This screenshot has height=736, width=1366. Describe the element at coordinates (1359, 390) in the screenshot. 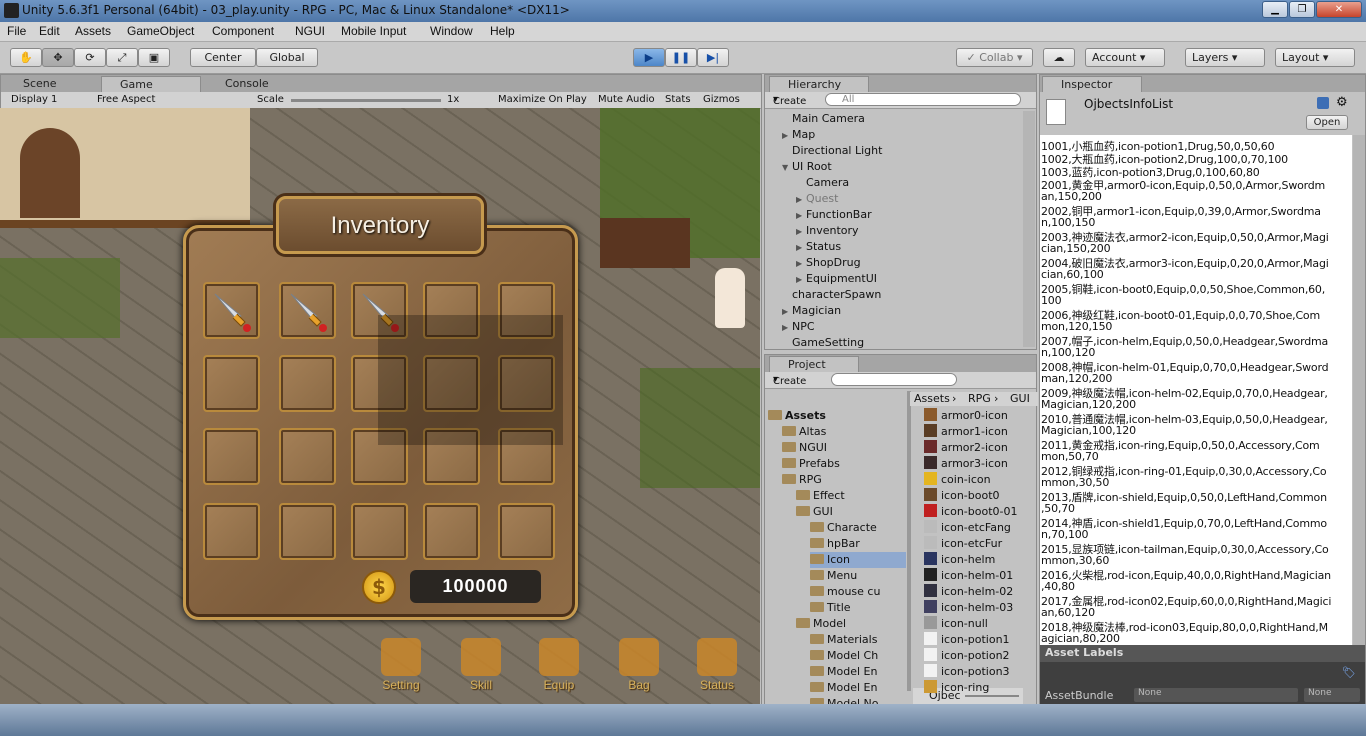

I see `inspector-scrollbar` at that location.